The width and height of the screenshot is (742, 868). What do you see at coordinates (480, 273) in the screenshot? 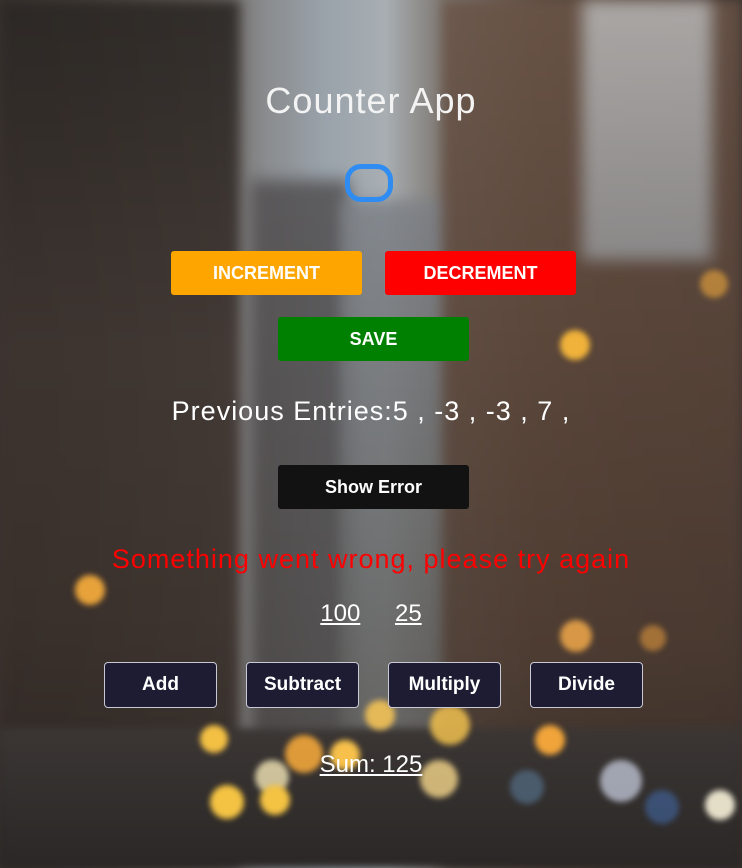
I see `decrement-button: DECREMENT` at bounding box center [480, 273].